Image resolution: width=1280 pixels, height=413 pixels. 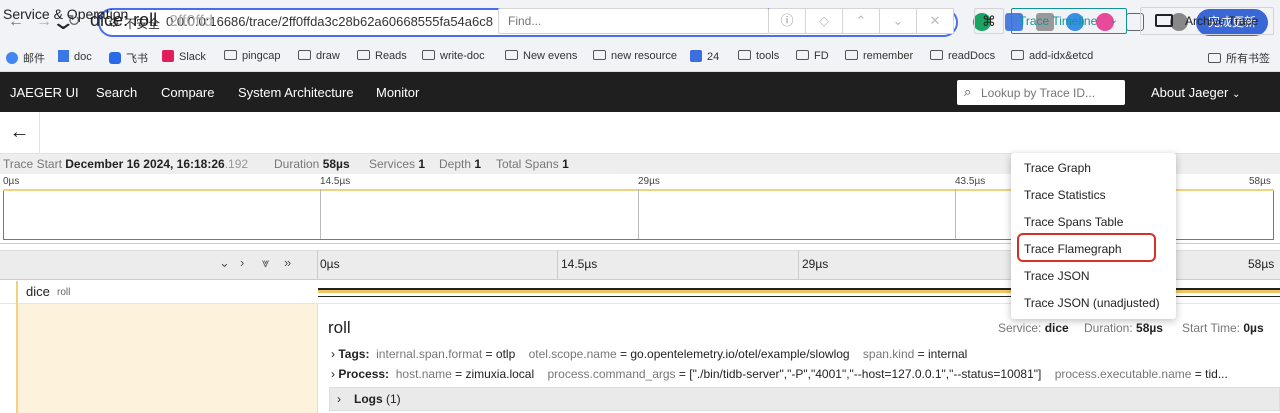 I want to click on nav-search: Search, so click(x=116, y=92).